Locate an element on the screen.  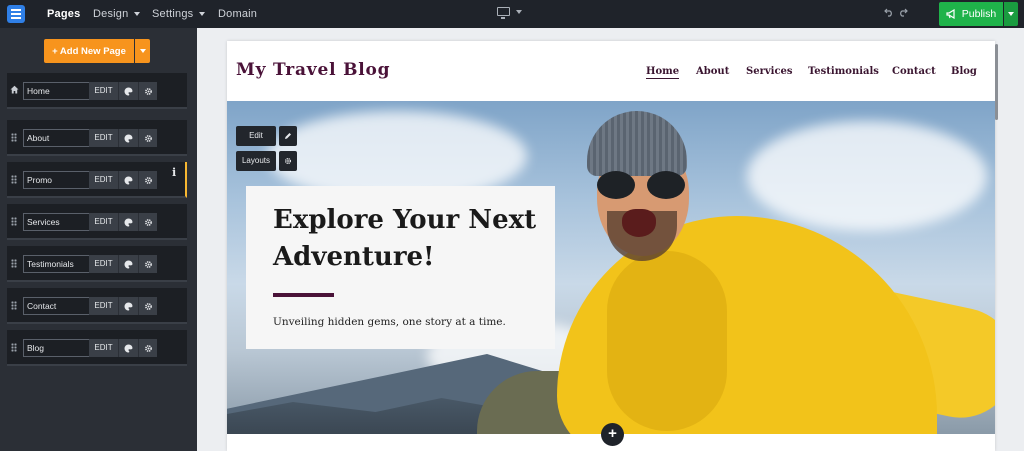
add-new-page-label: + Add New Page is located at coordinates (89, 51).